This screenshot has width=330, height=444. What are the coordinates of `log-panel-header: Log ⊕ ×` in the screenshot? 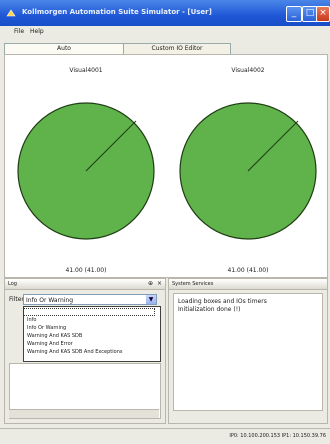 It's located at (85, 284).